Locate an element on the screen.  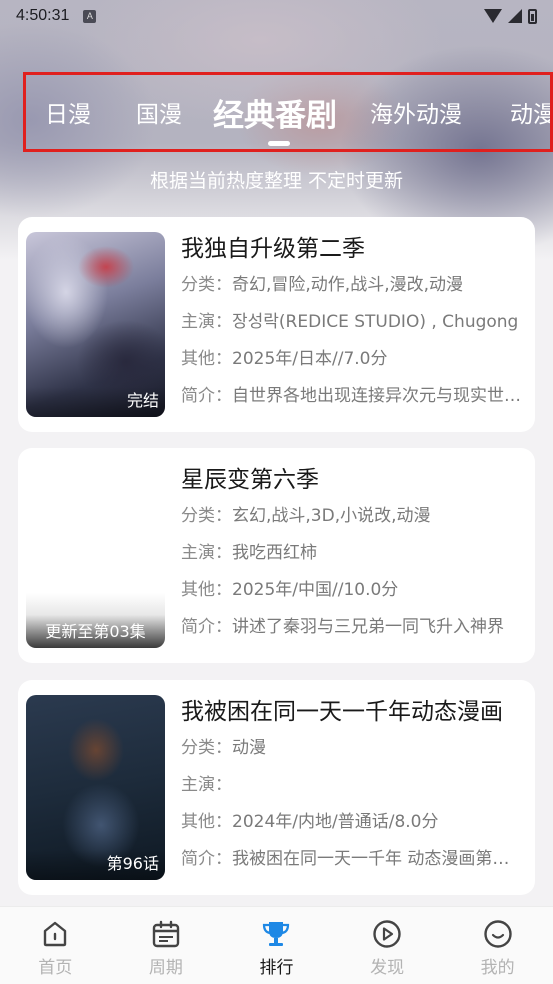
nav-schedule: 周期 is located at coordinates (166, 945).